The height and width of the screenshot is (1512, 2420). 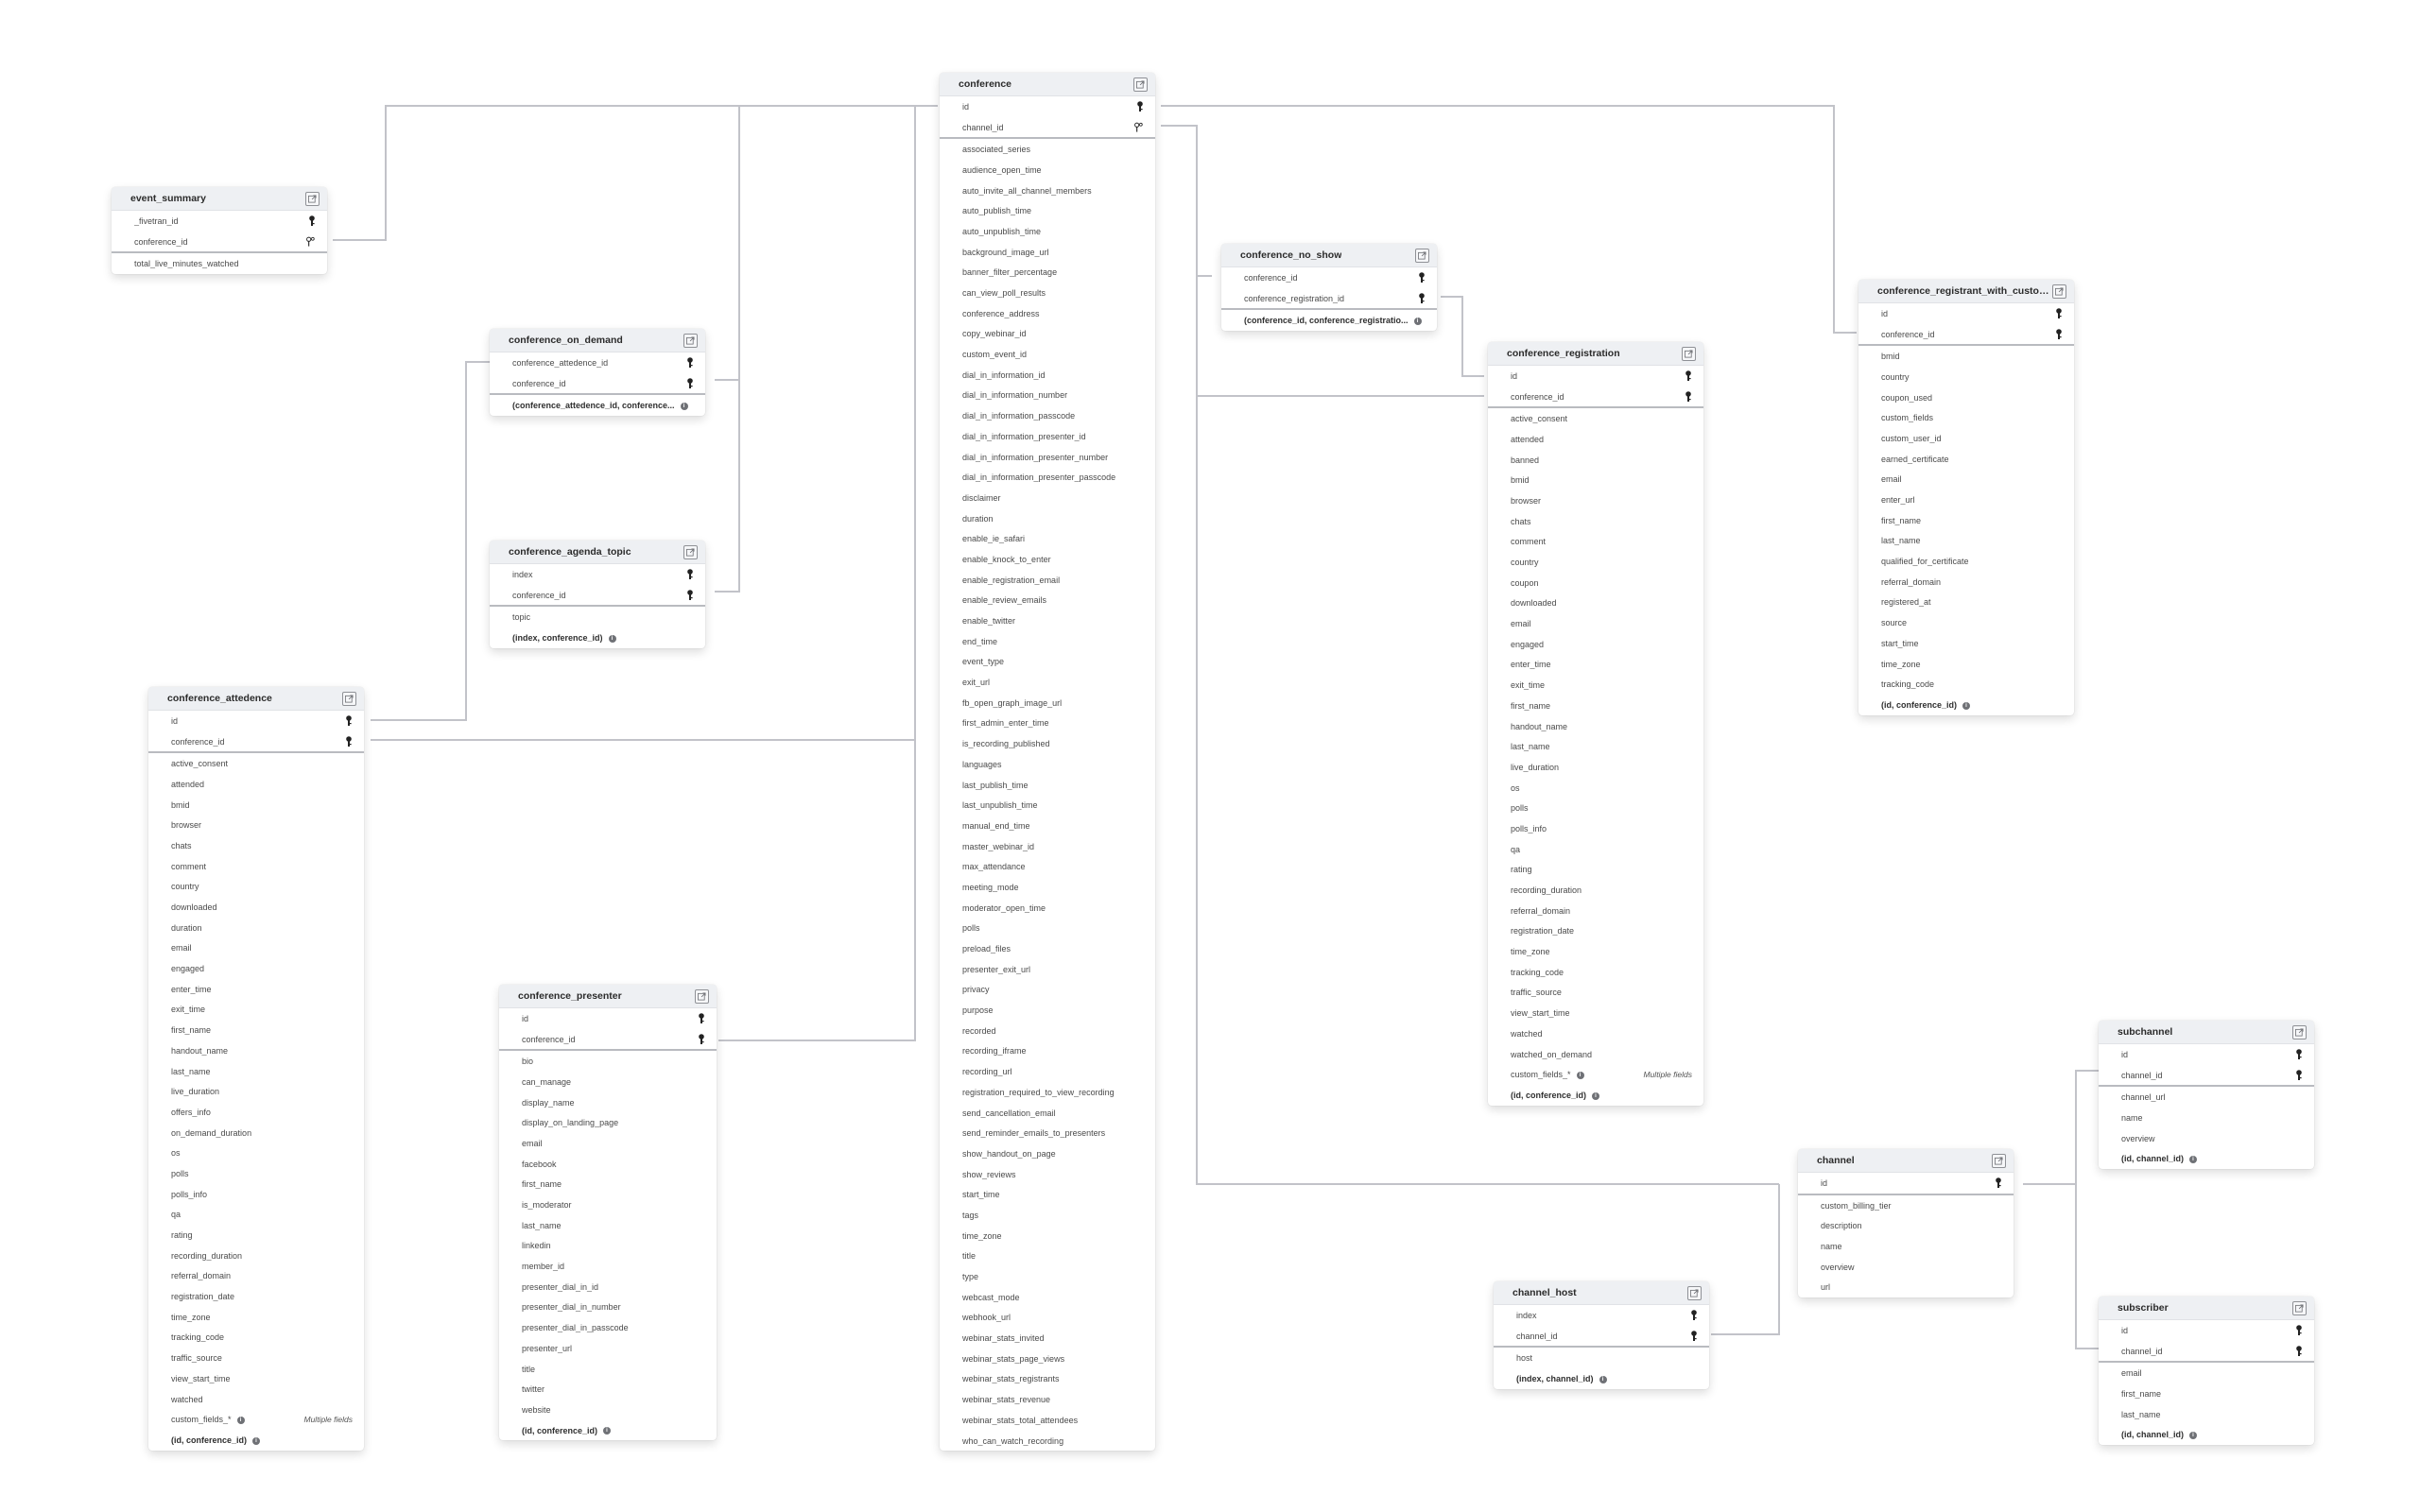 I want to click on column-row: preload_files, so click(x=1047, y=948).